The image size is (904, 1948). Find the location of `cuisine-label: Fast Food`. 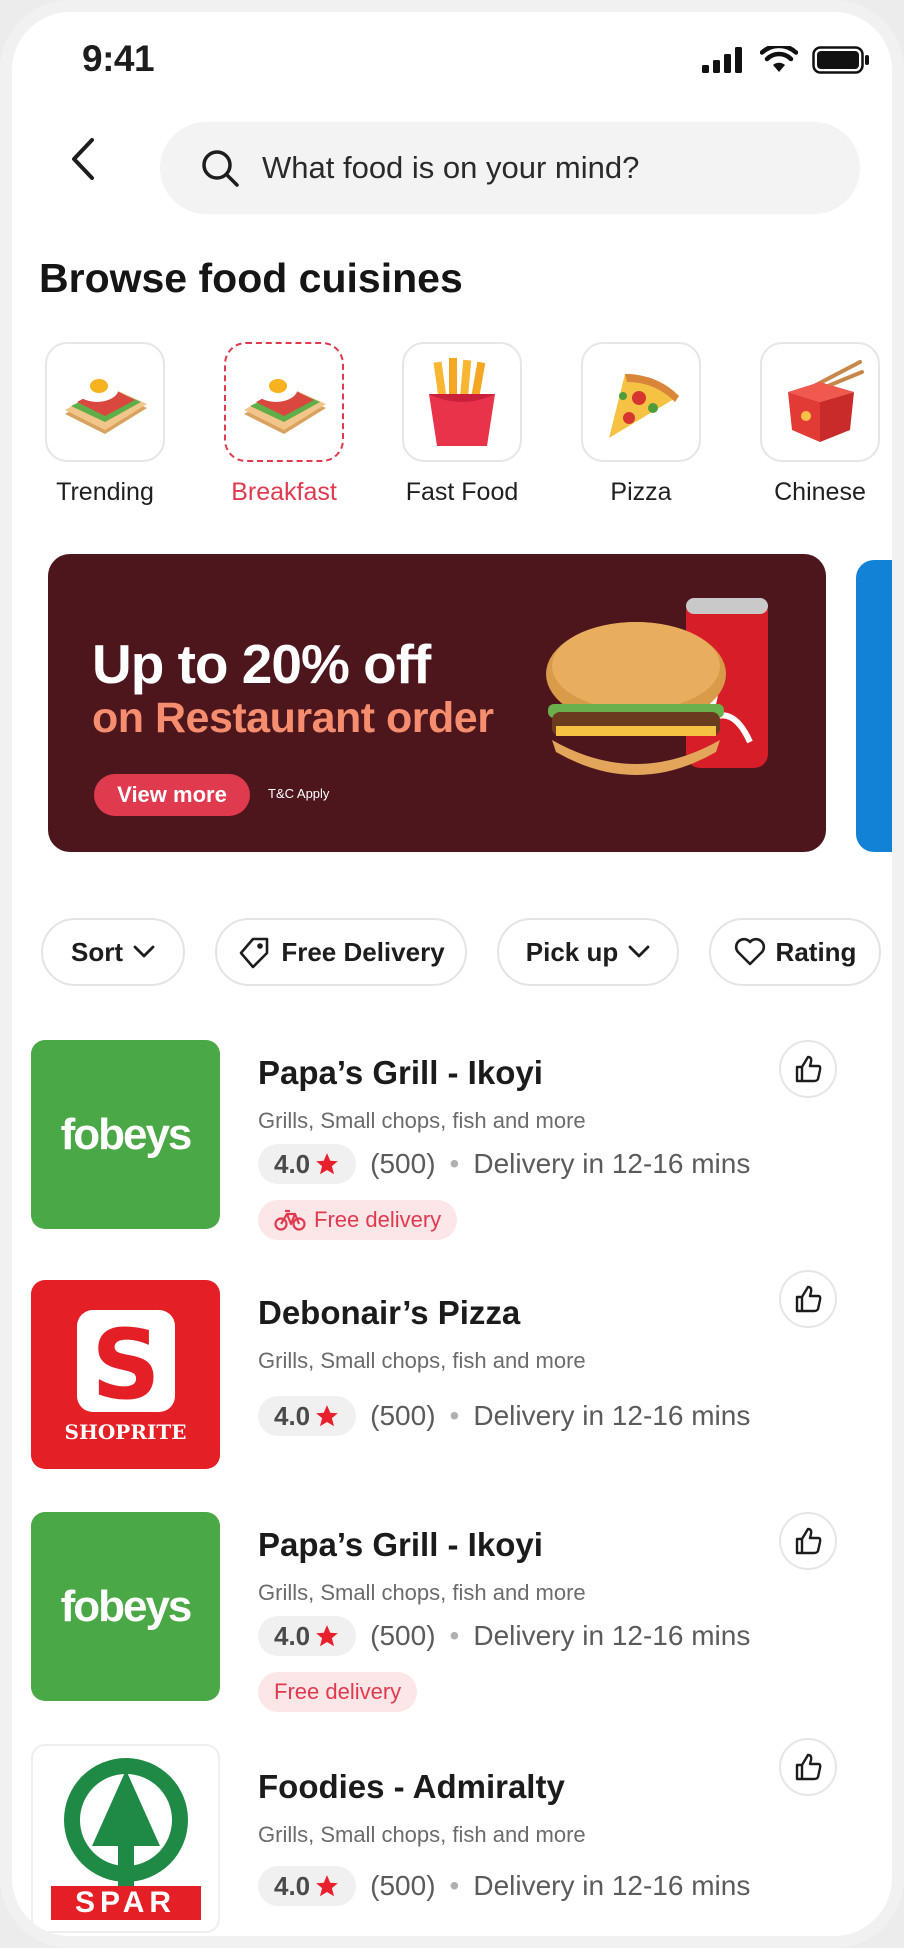

cuisine-label: Fast Food is located at coordinates (462, 492).